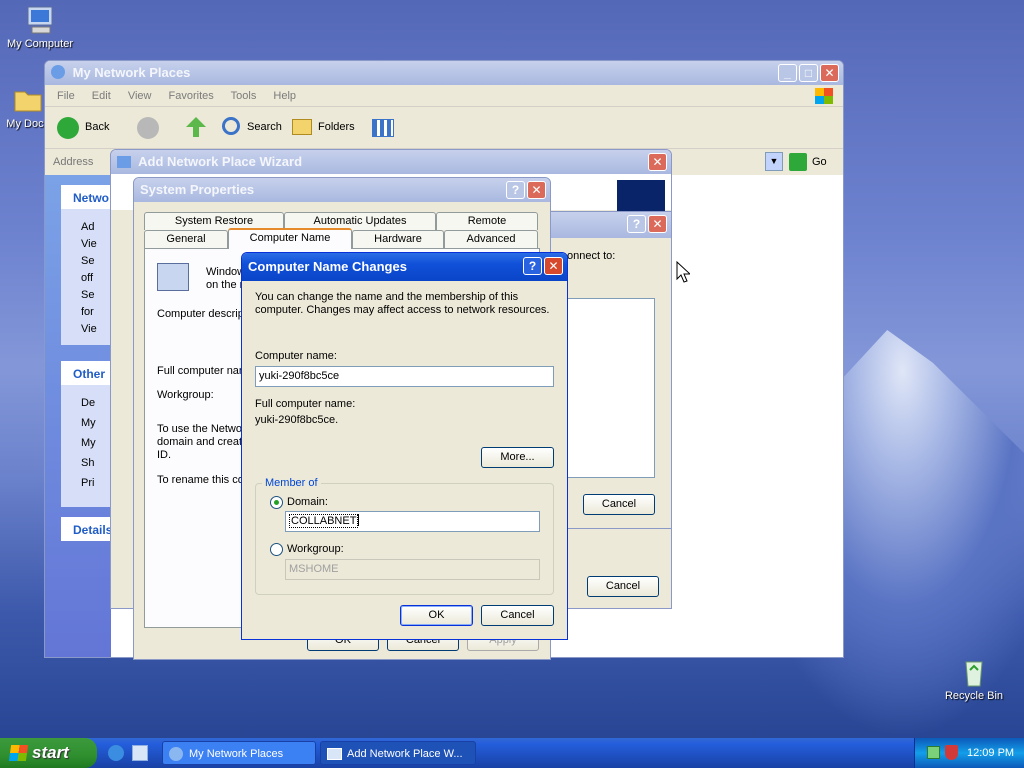 The image size is (1024, 768). Describe the element at coordinates (239, 753) in the screenshot. I see `taskbar-item-network-places: My Network Places` at that location.